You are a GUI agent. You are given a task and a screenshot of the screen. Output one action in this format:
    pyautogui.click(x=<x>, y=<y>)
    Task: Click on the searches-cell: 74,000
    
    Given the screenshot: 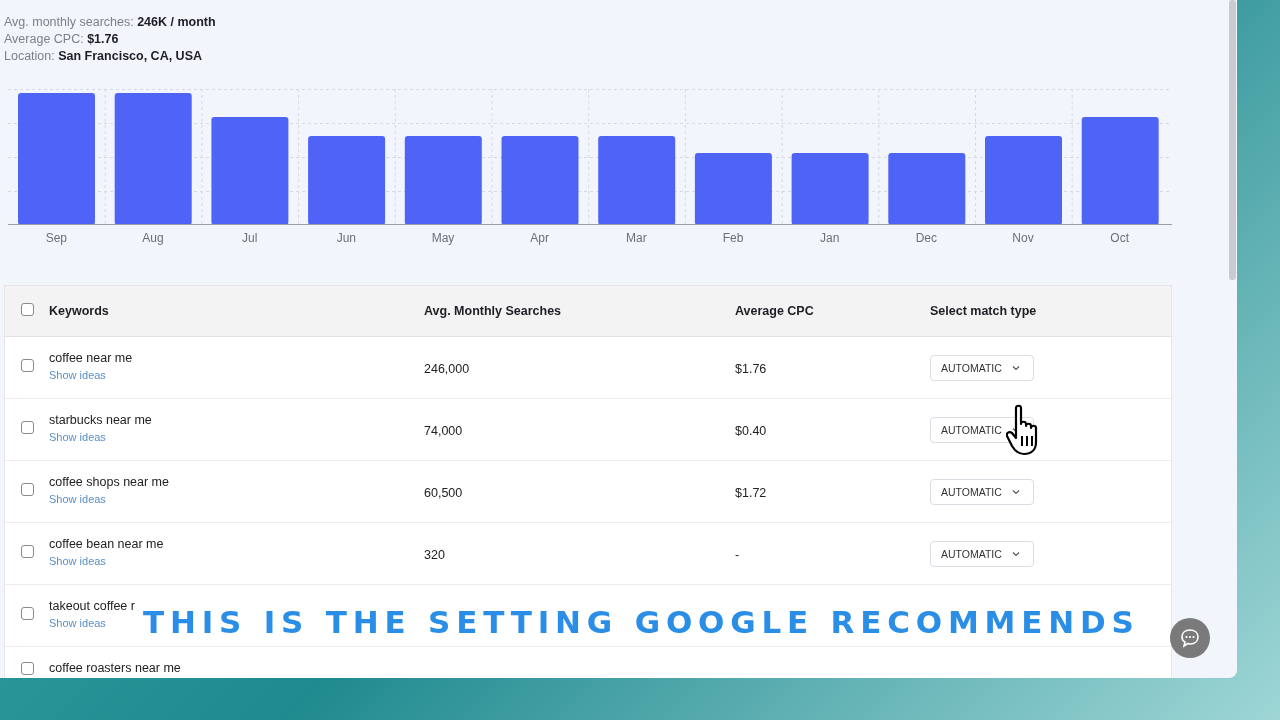 What is the action you would take?
    pyautogui.click(x=443, y=430)
    